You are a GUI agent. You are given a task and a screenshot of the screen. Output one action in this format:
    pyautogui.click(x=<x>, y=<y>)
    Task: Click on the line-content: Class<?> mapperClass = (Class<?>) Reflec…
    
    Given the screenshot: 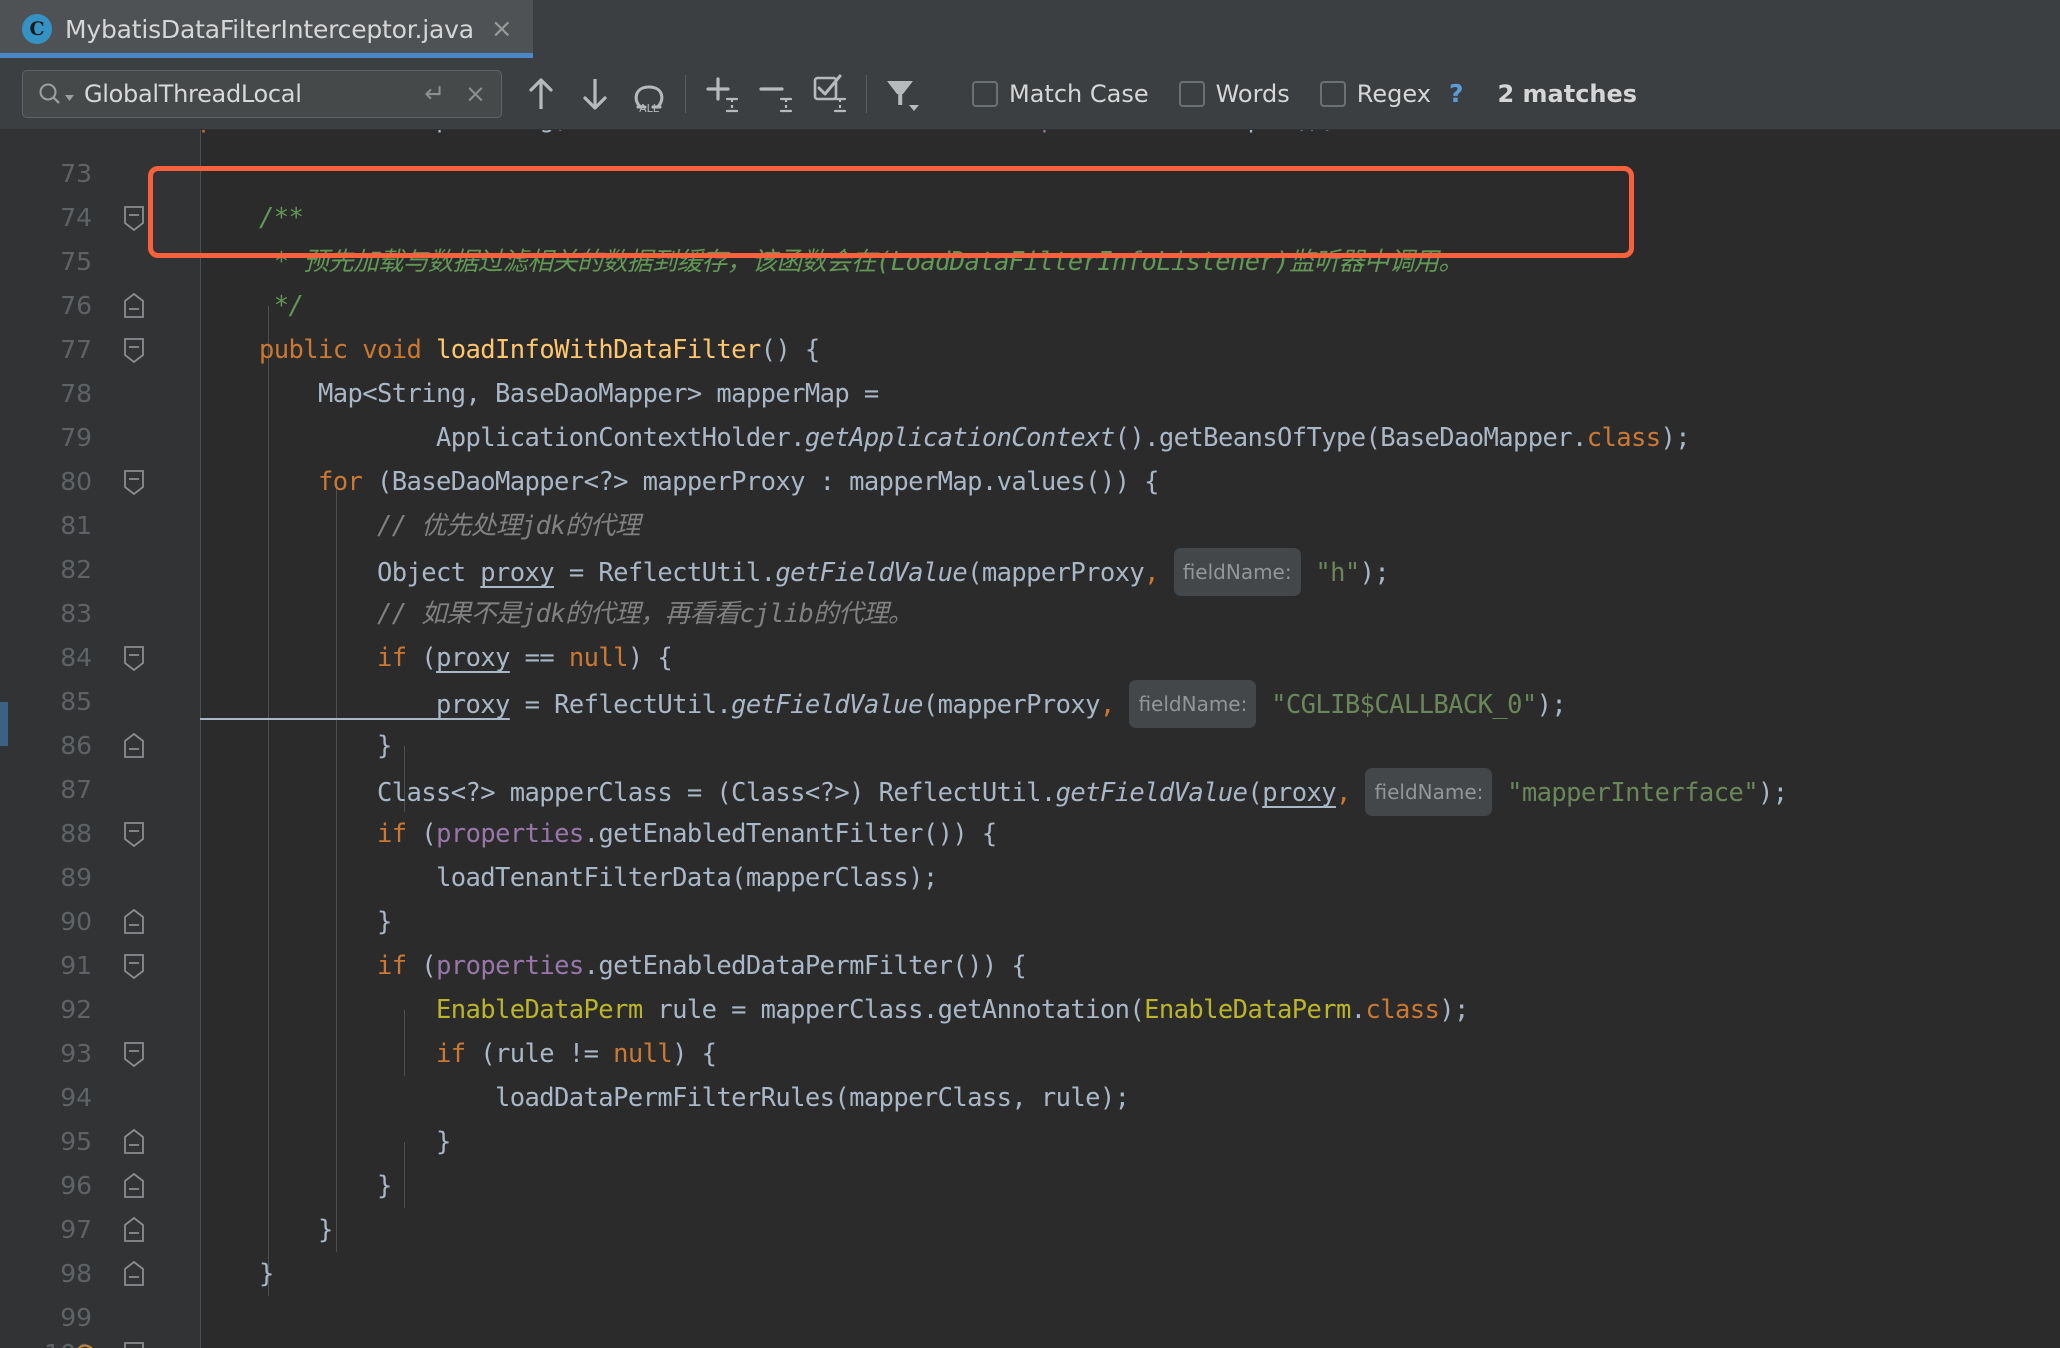 What is the action you would take?
    pyautogui.click(x=994, y=792)
    